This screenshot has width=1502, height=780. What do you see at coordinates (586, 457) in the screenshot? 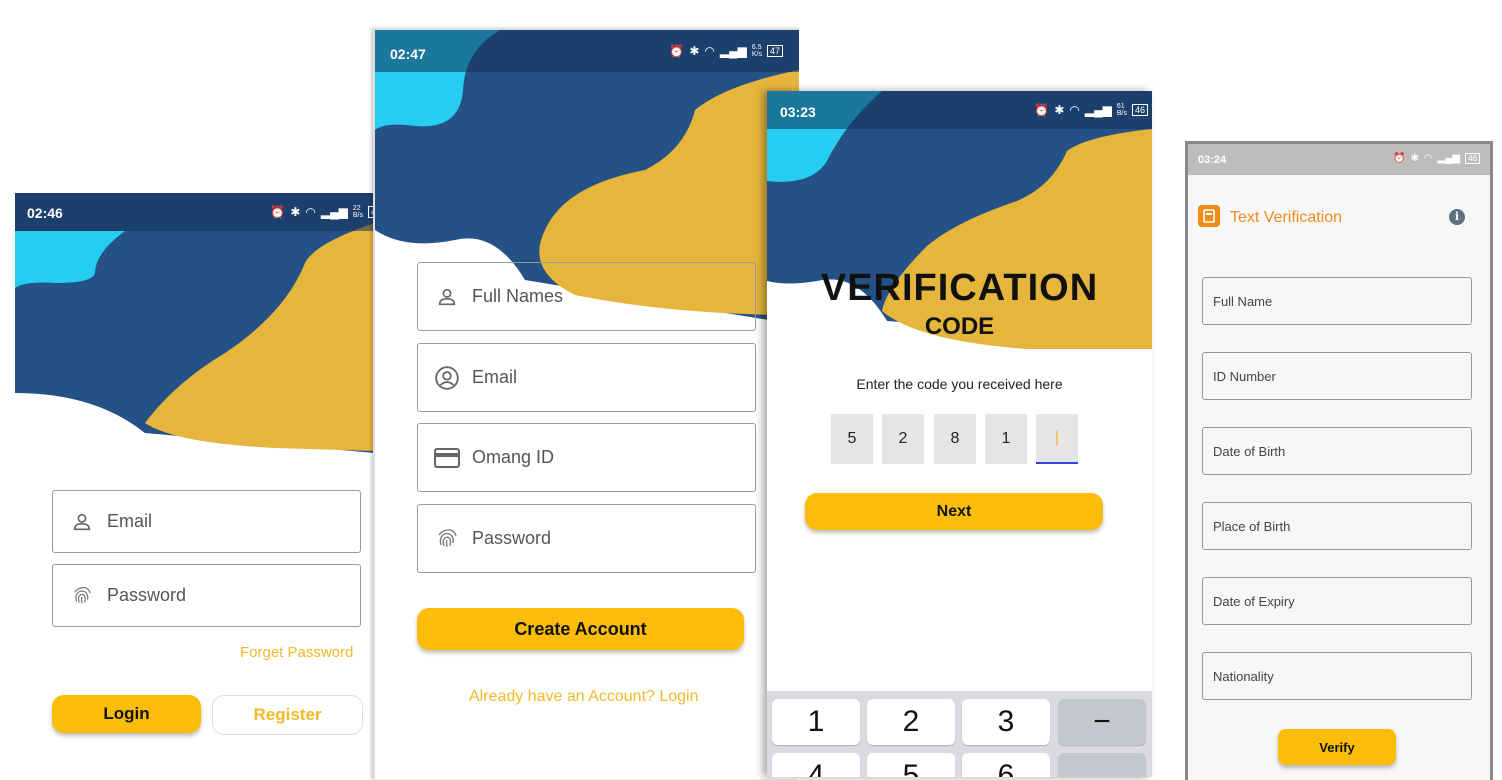
I see `omang-id-field: Omang ID` at bounding box center [586, 457].